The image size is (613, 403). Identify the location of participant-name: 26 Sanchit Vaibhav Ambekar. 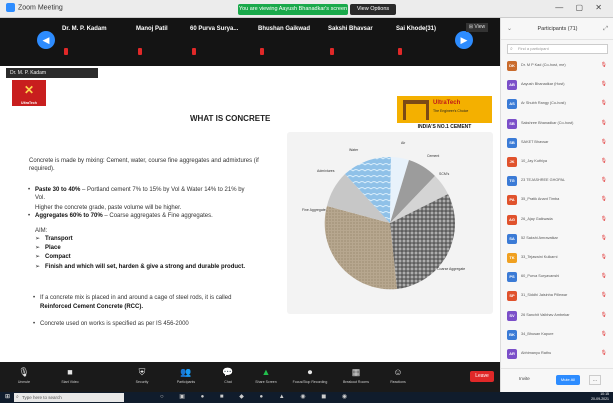
(545, 314).